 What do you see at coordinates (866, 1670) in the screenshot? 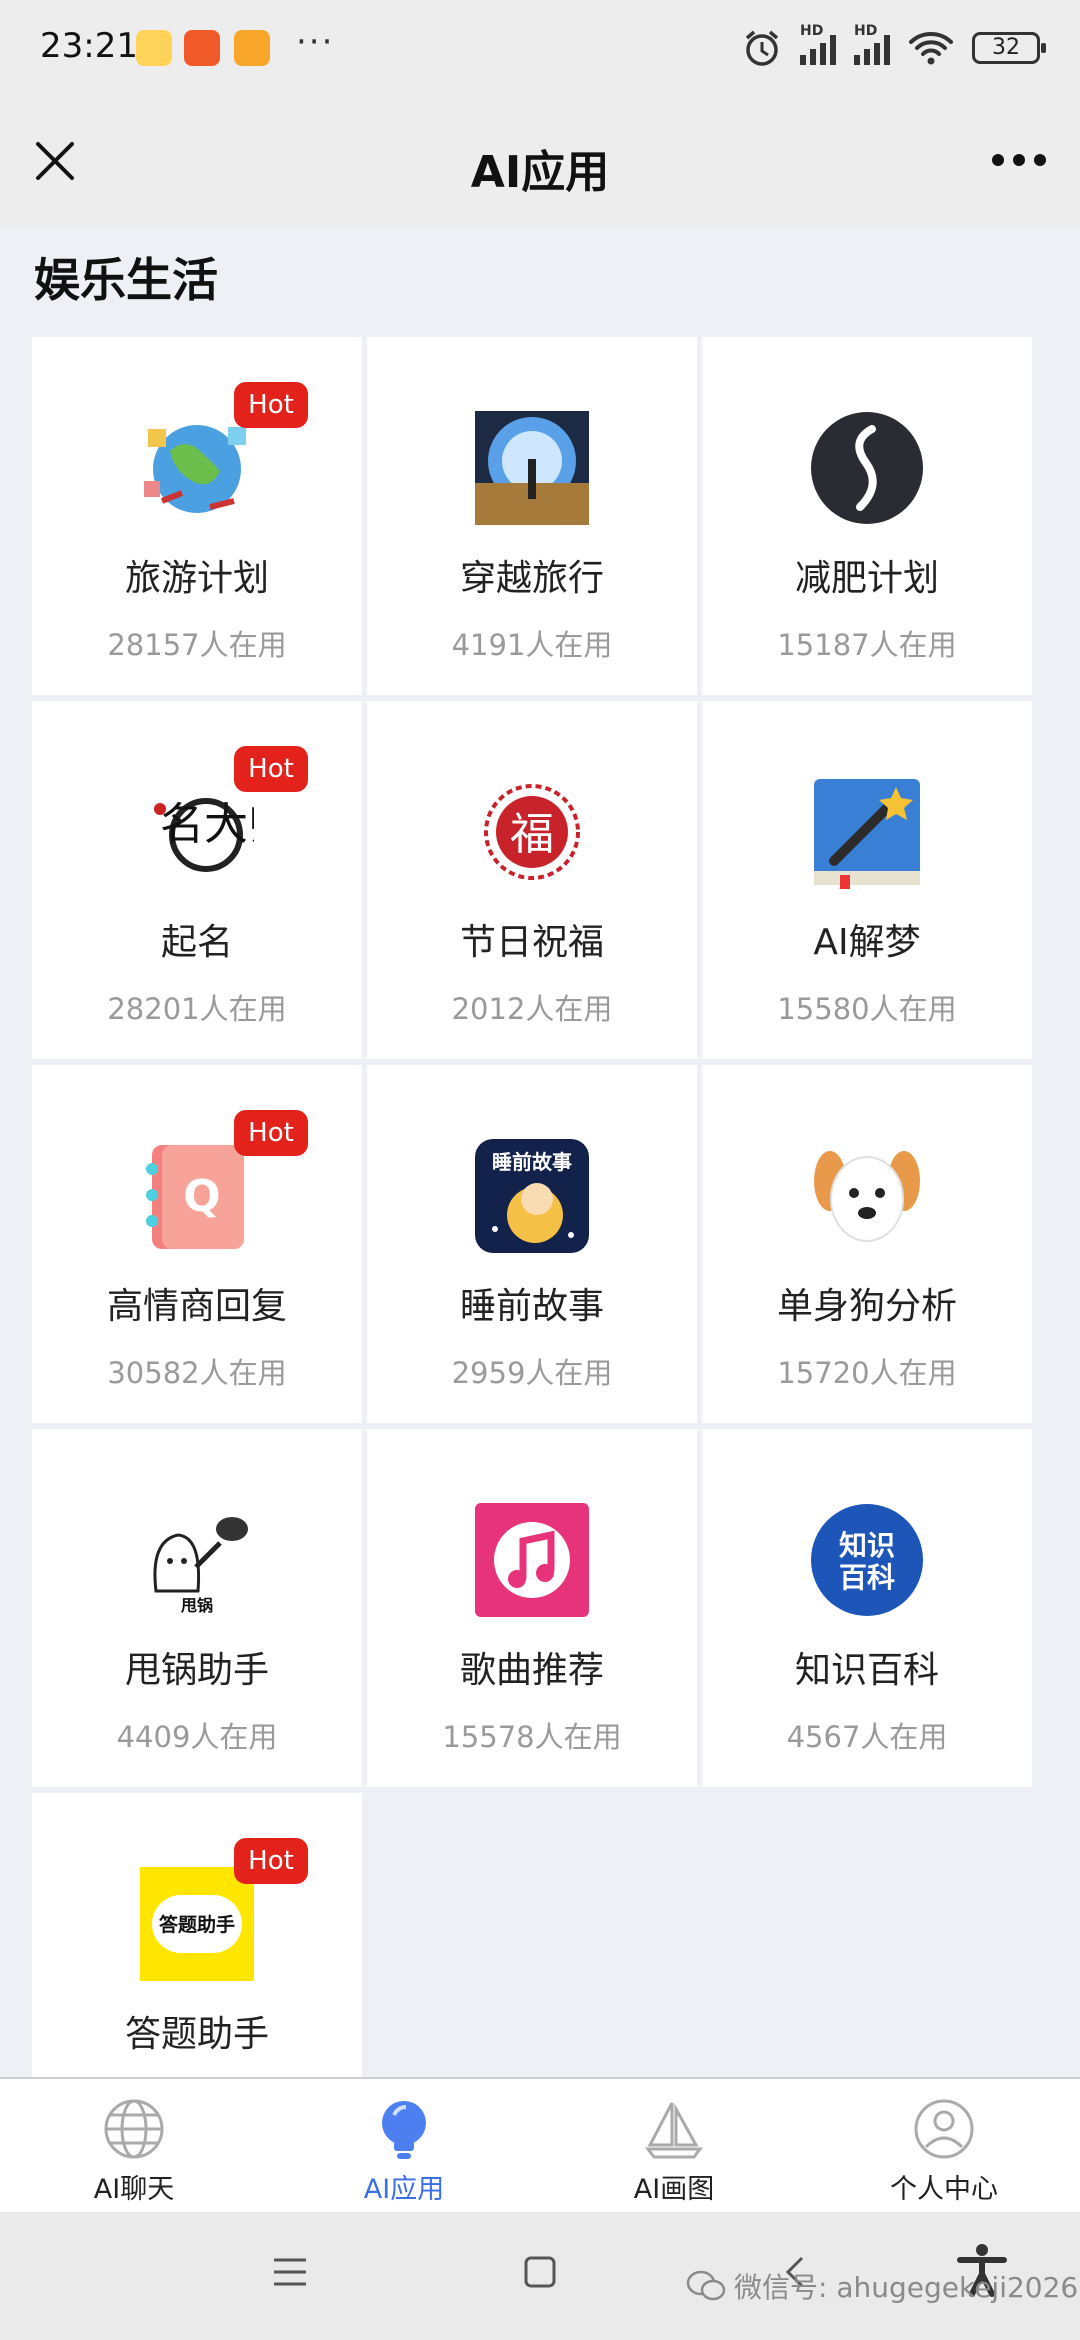
I see `app-name: 知识百科` at bounding box center [866, 1670].